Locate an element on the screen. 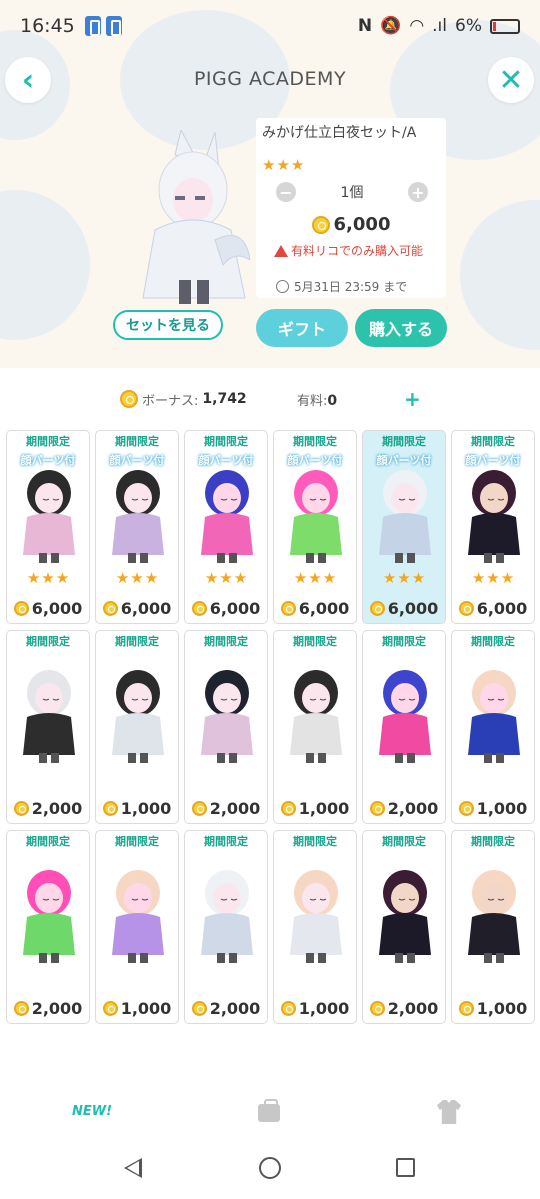 Image resolution: width=540 pixels, height=1199 pixels. item-rarity: ★ ★ ★ is located at coordinates (315, 578).